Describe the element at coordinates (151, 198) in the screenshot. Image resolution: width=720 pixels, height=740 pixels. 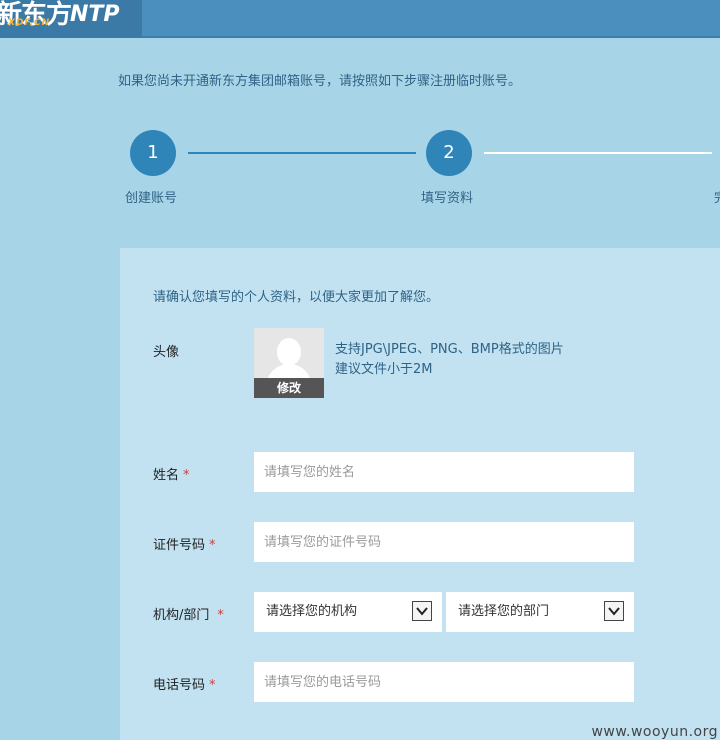
I see `step-1-label: 创建账号` at that location.